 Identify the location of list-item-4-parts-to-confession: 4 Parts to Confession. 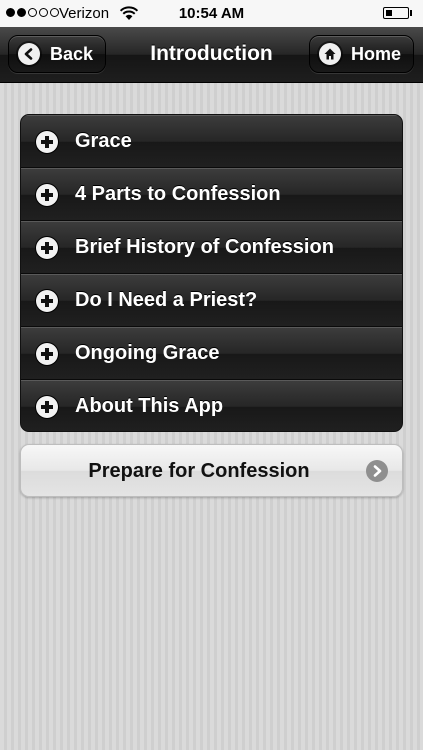
(211, 194).